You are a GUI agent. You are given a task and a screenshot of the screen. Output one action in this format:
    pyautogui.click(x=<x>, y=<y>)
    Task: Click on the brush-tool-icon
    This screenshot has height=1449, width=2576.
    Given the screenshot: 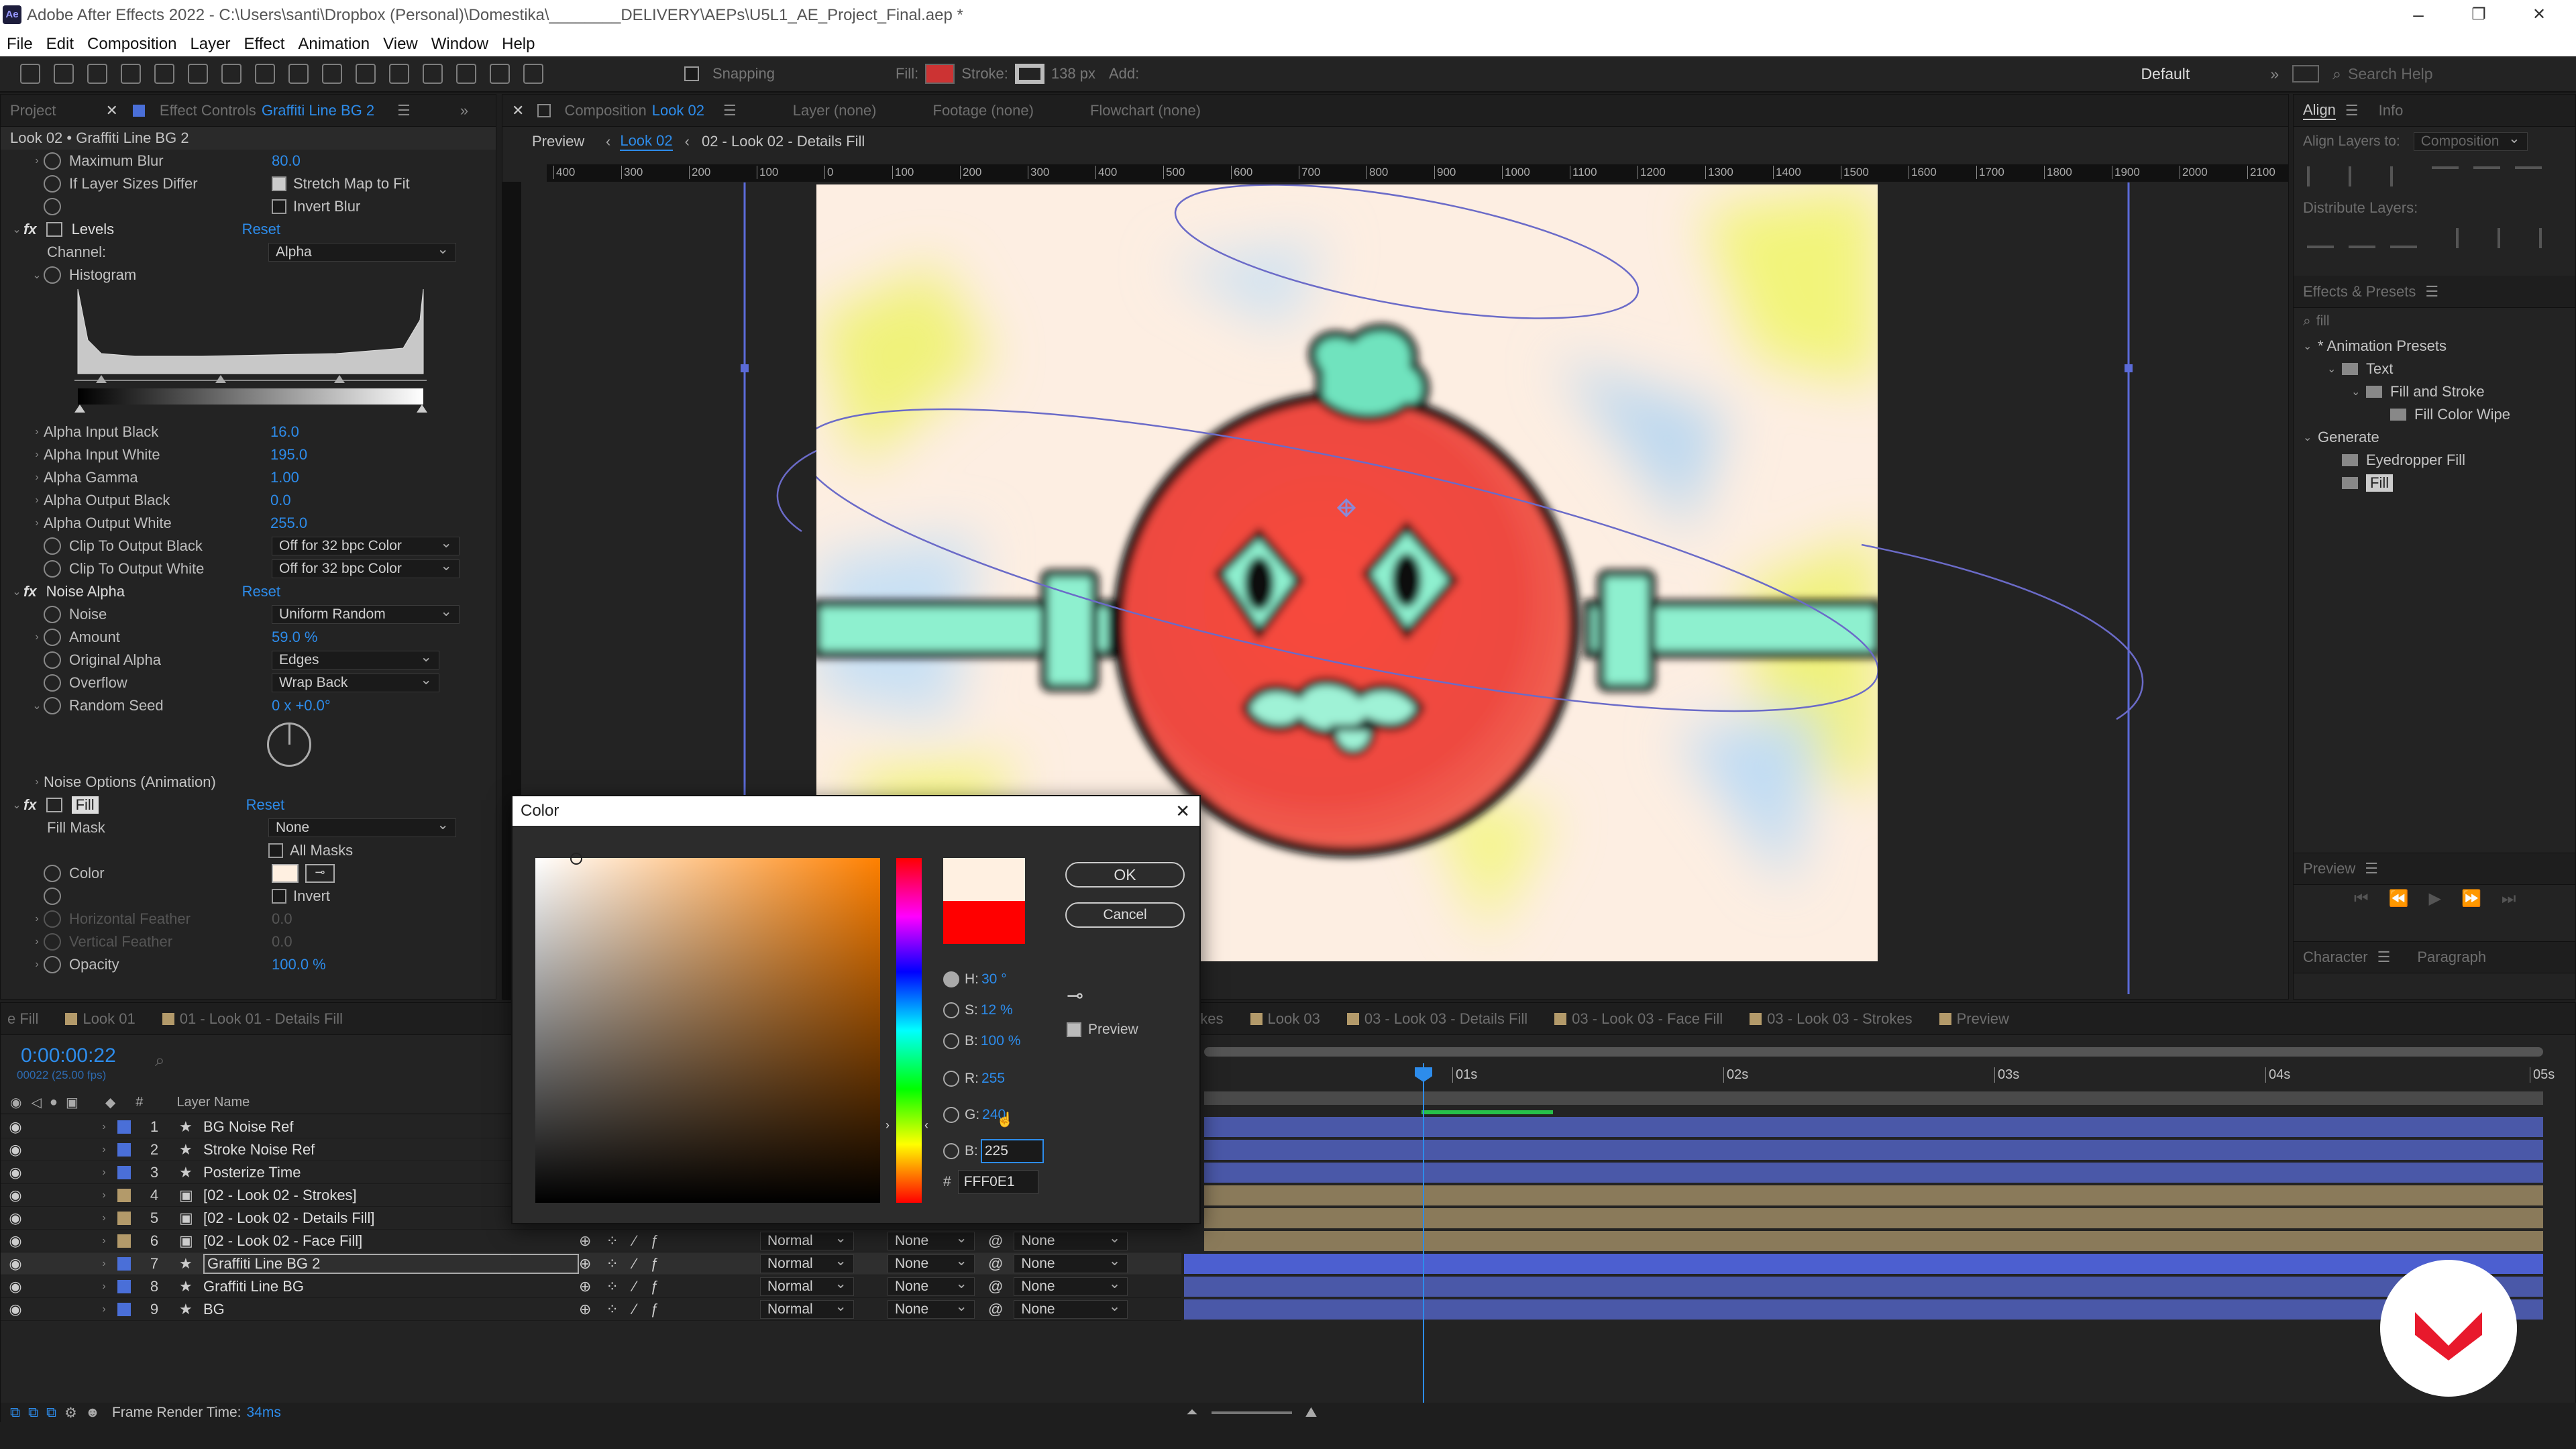 What is the action you would take?
    pyautogui.click(x=399, y=74)
    